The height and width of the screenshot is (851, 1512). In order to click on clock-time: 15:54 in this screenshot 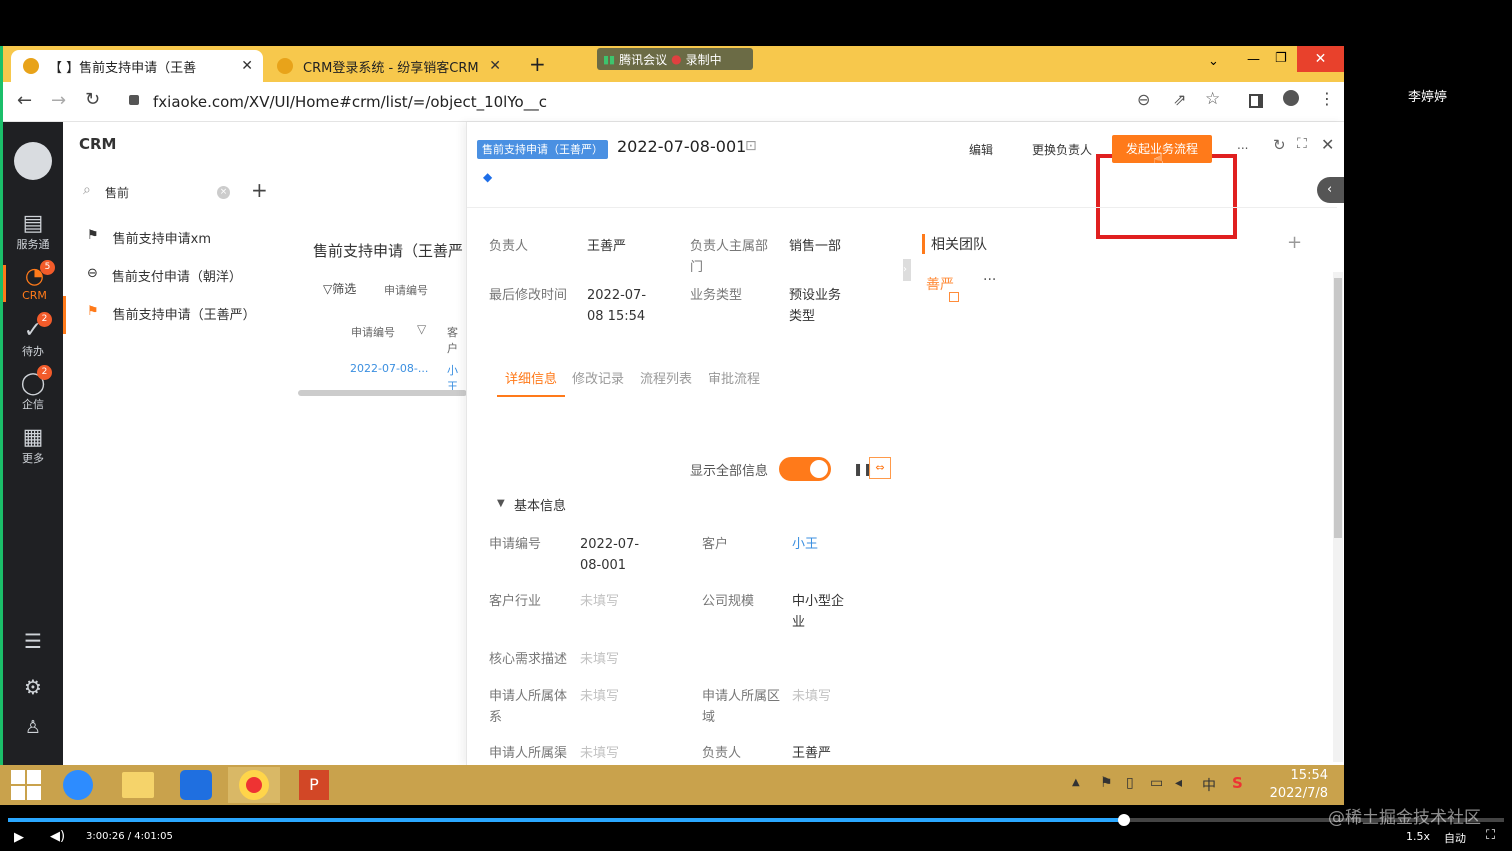, I will do `click(1303, 775)`.